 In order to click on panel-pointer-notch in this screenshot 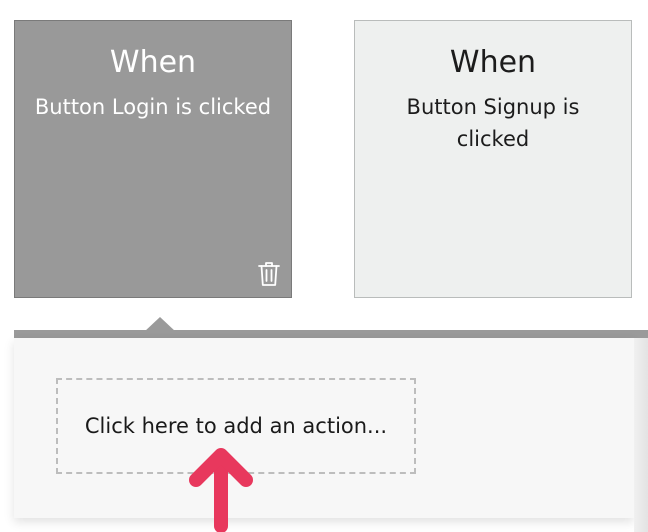, I will do `click(160, 324)`.